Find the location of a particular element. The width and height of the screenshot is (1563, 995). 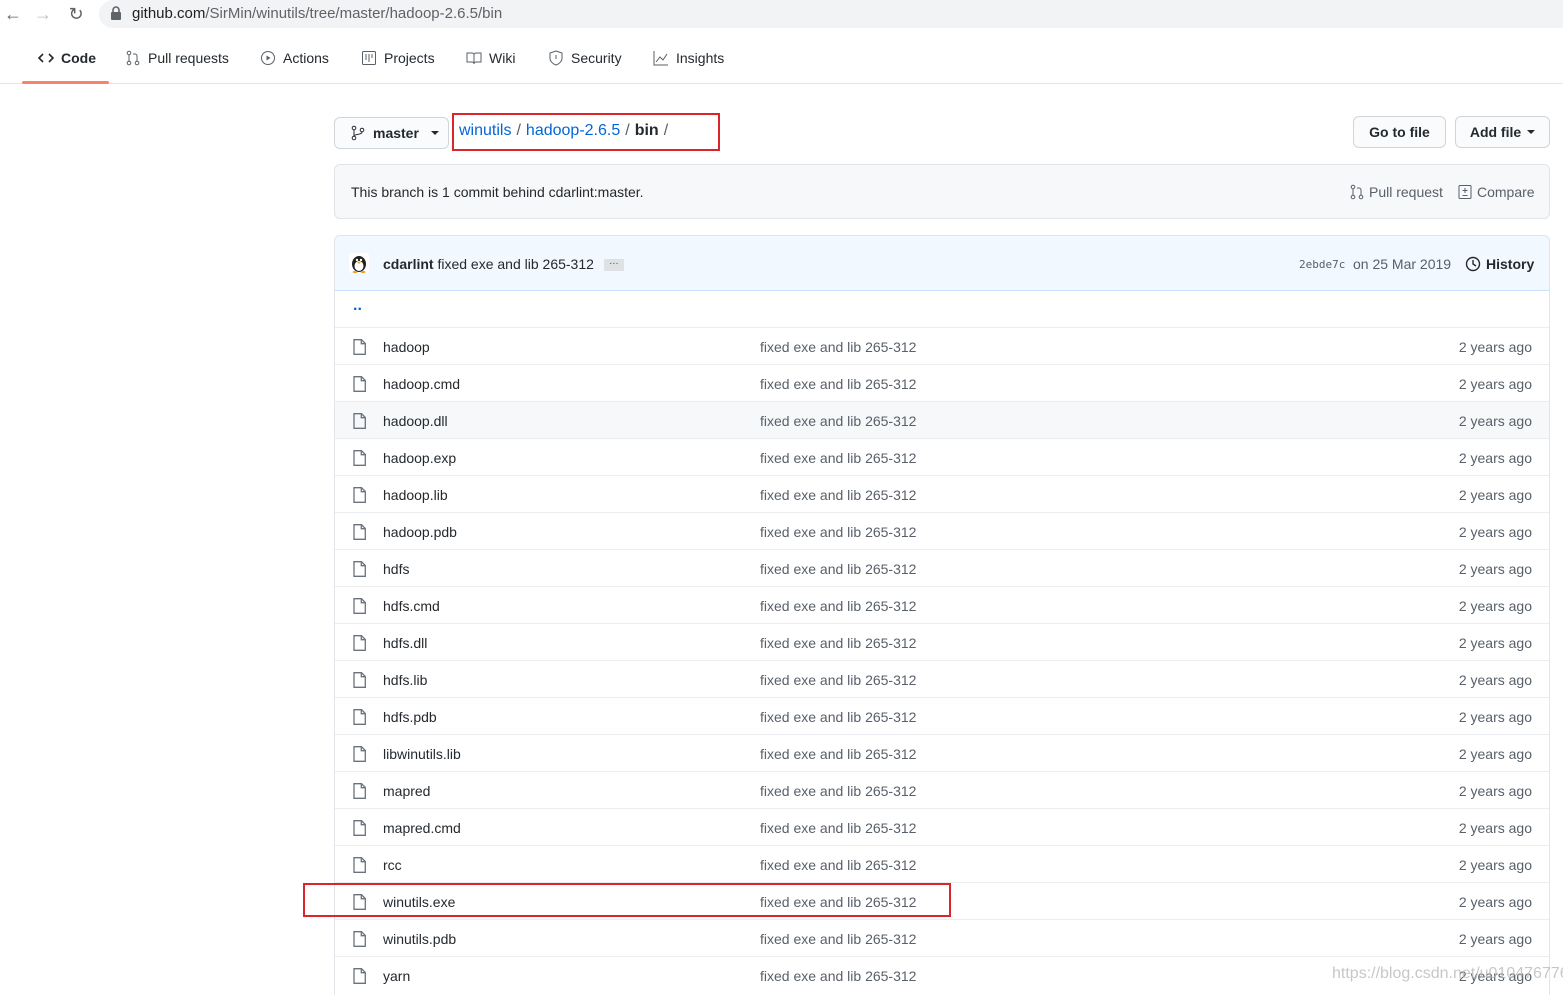

file-name-link: rcc is located at coordinates (392, 865).